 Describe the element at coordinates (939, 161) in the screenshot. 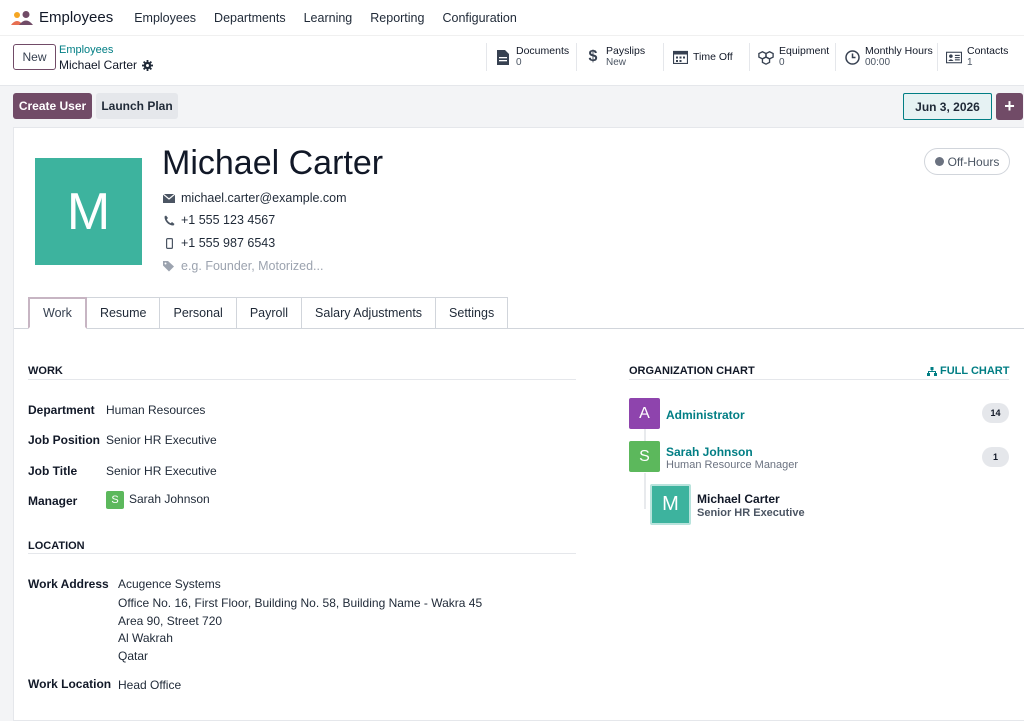

I see `presence-dot-icon` at that location.